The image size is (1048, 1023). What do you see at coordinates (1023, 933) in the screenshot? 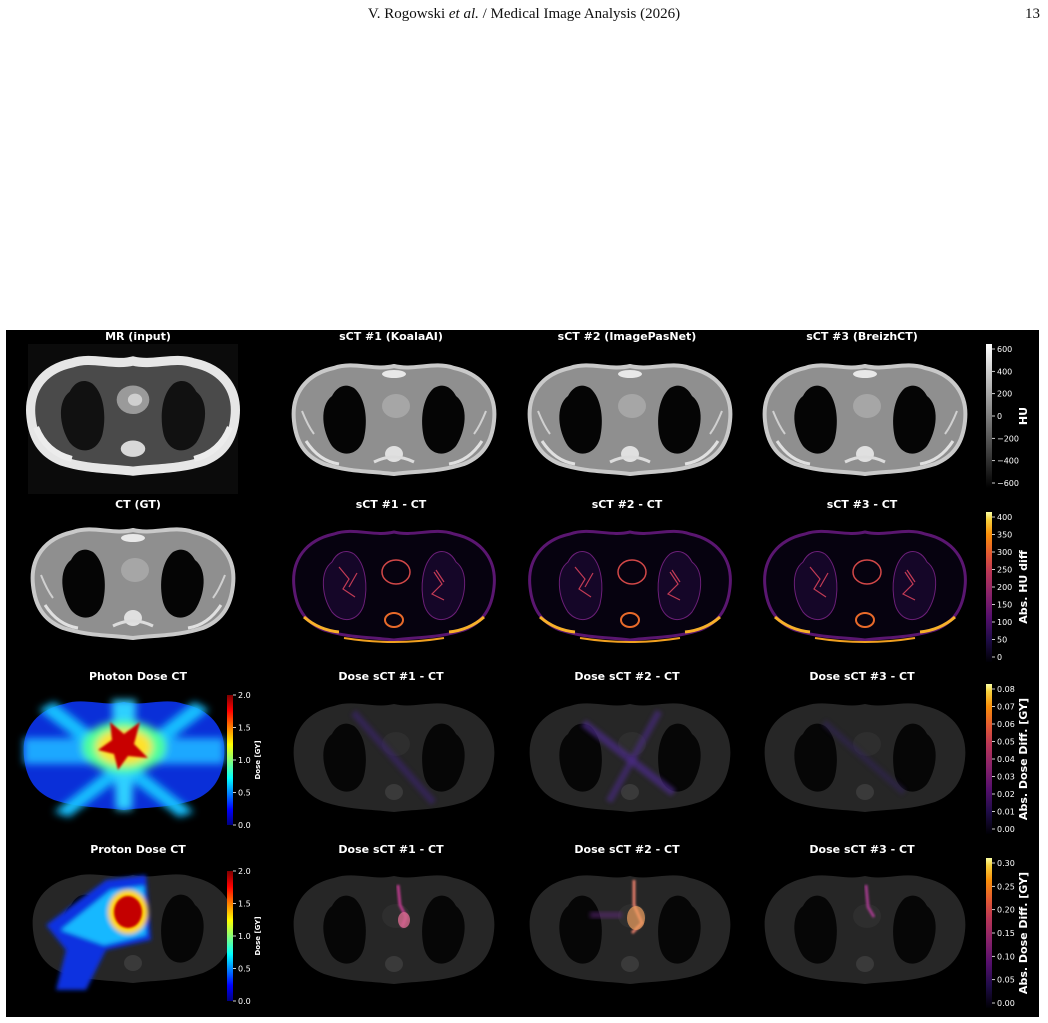
I see `colorbar-r3-label: Abs. Dose Diff. [GY]` at bounding box center [1023, 933].